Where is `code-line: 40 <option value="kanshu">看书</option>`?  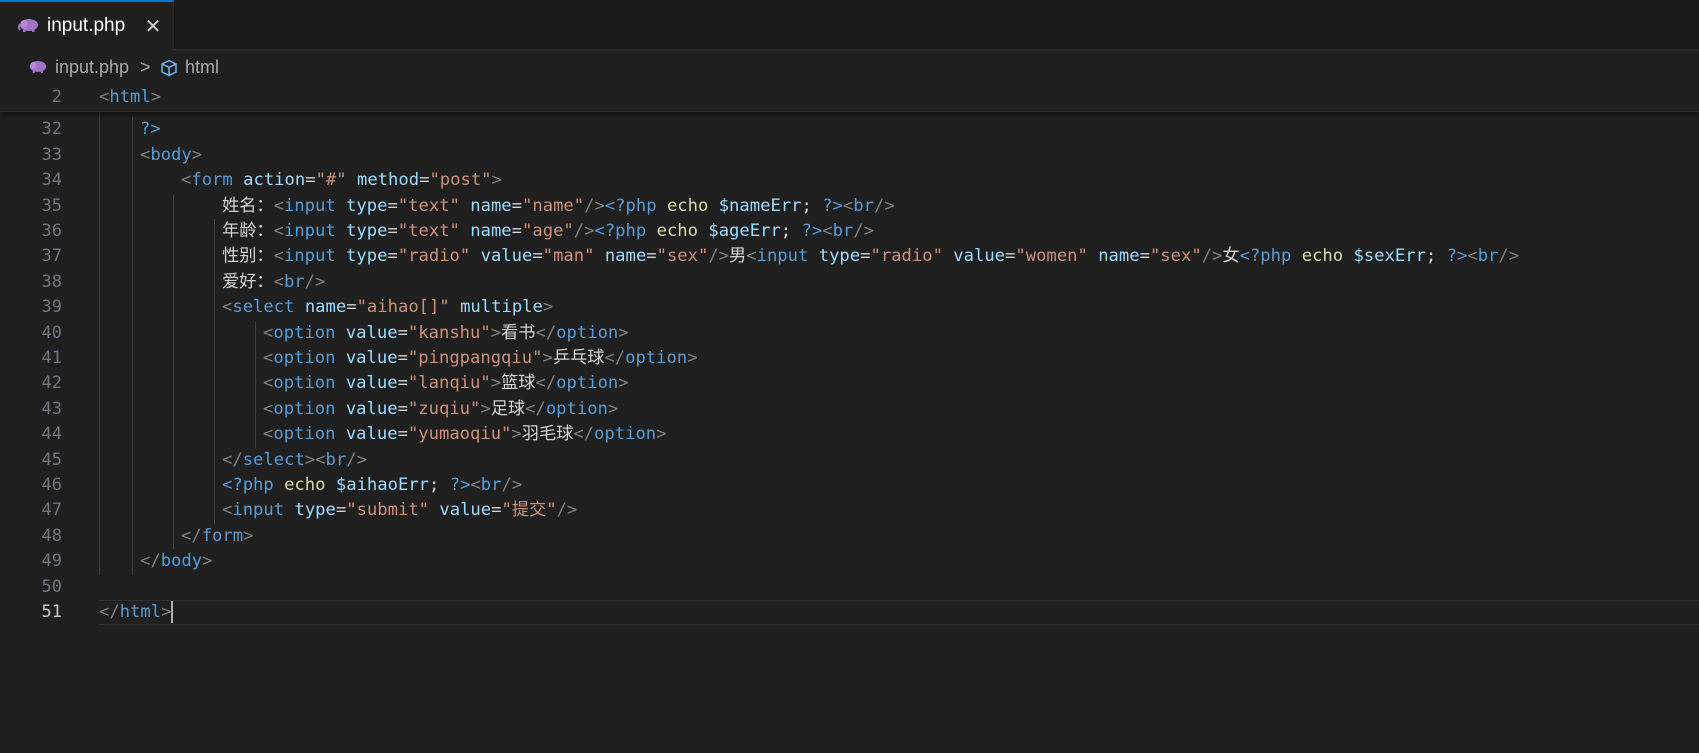
code-line: 40 <option value="kanshu">看书</option> is located at coordinates (849, 335).